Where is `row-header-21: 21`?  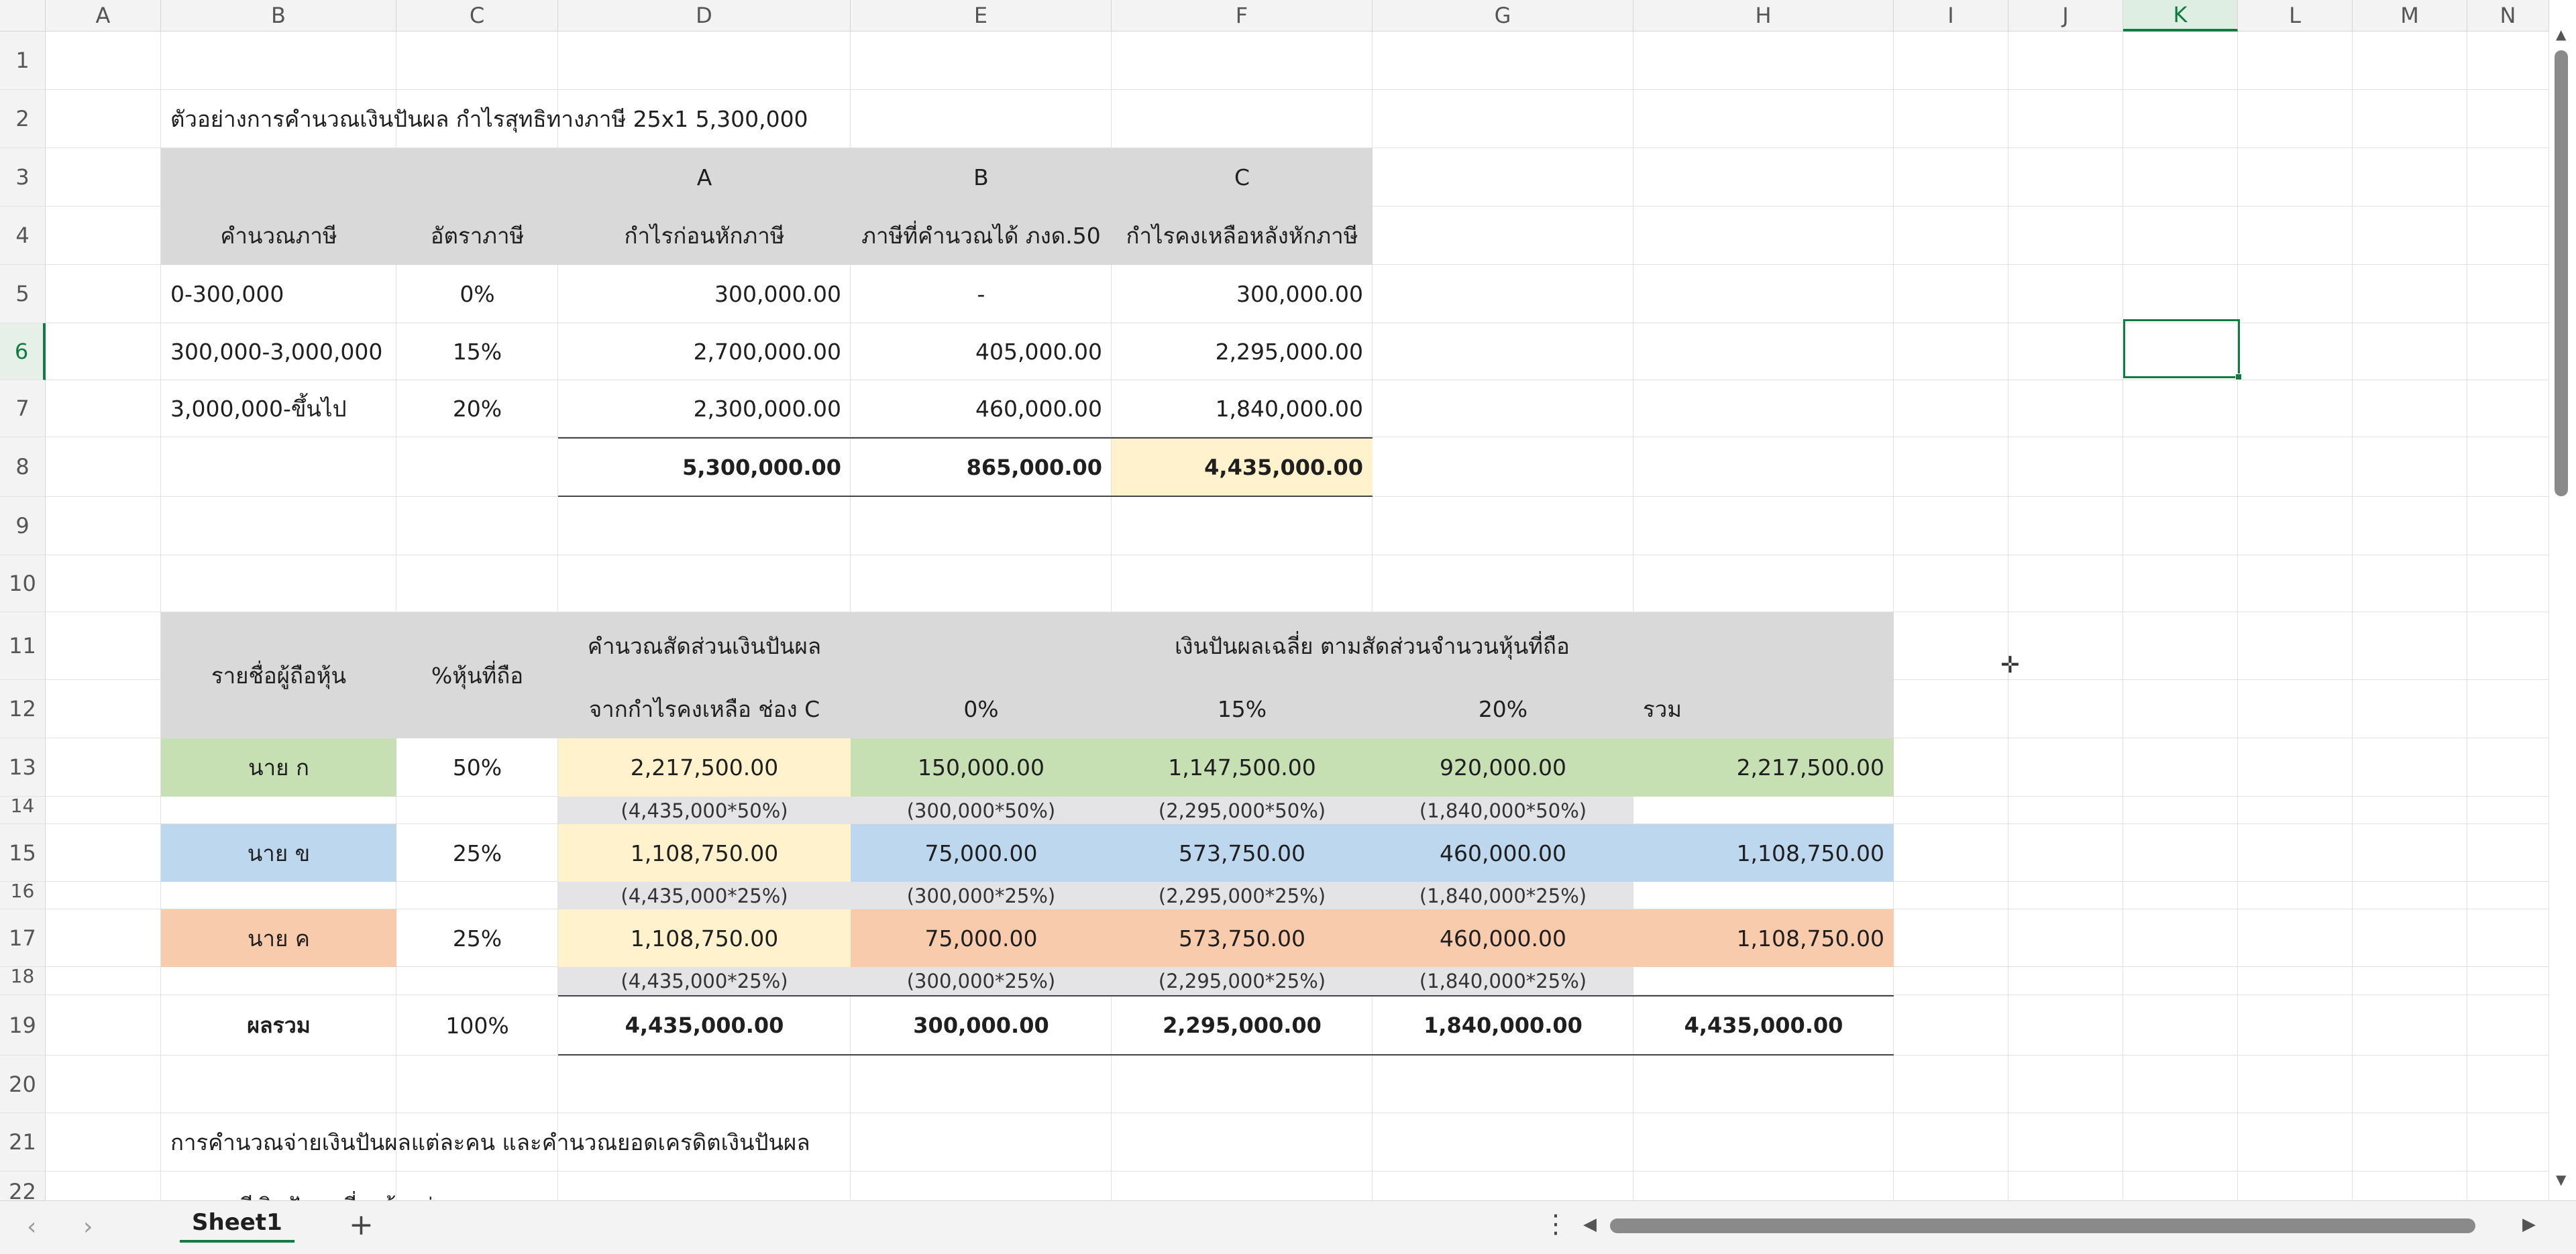
row-header-21: 21 is located at coordinates (23, 1142).